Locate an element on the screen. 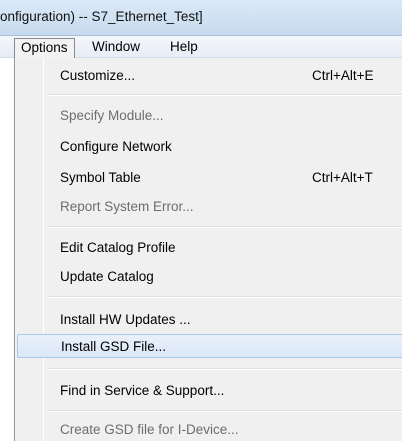 This screenshot has width=402, height=441. menu-item-update-catalog: Update Catalog is located at coordinates (209, 277).